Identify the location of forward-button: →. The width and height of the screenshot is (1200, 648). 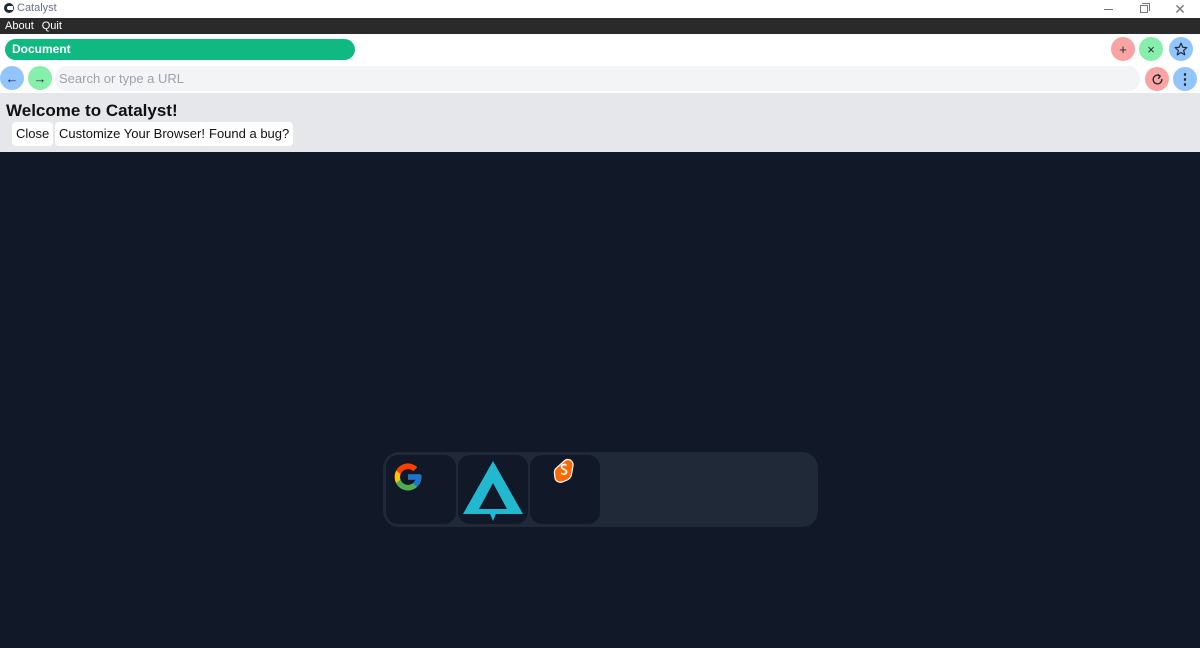
(40, 78).